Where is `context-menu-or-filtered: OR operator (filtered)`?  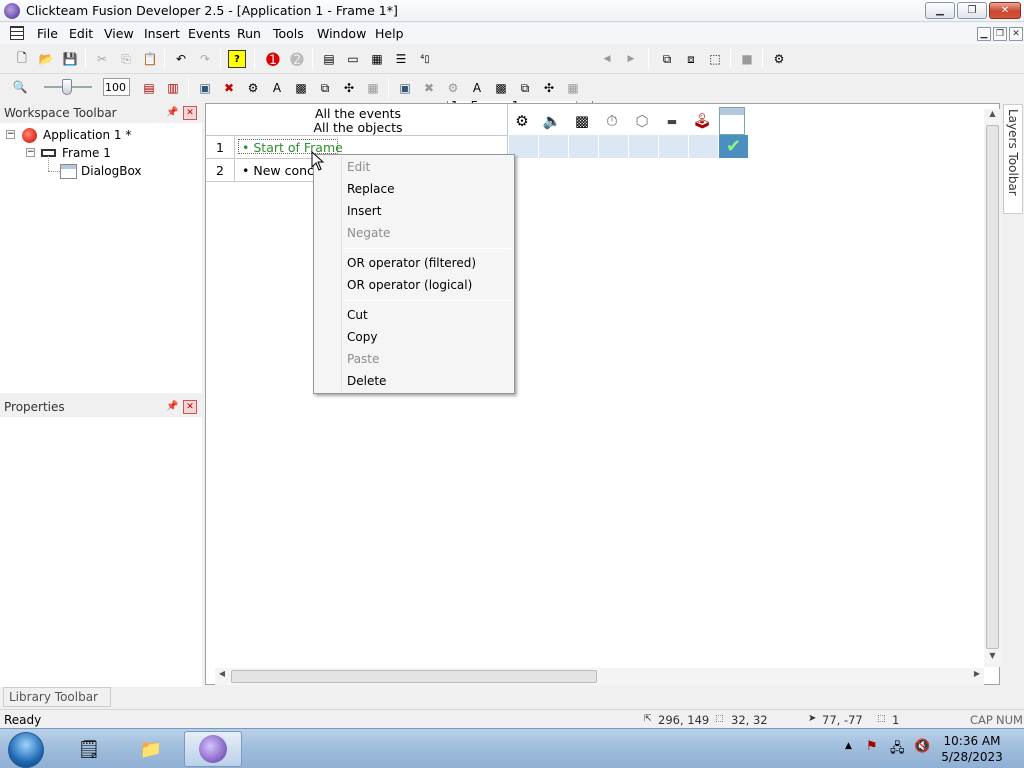
context-menu-or-filtered: OR operator (filtered) is located at coordinates (411, 263).